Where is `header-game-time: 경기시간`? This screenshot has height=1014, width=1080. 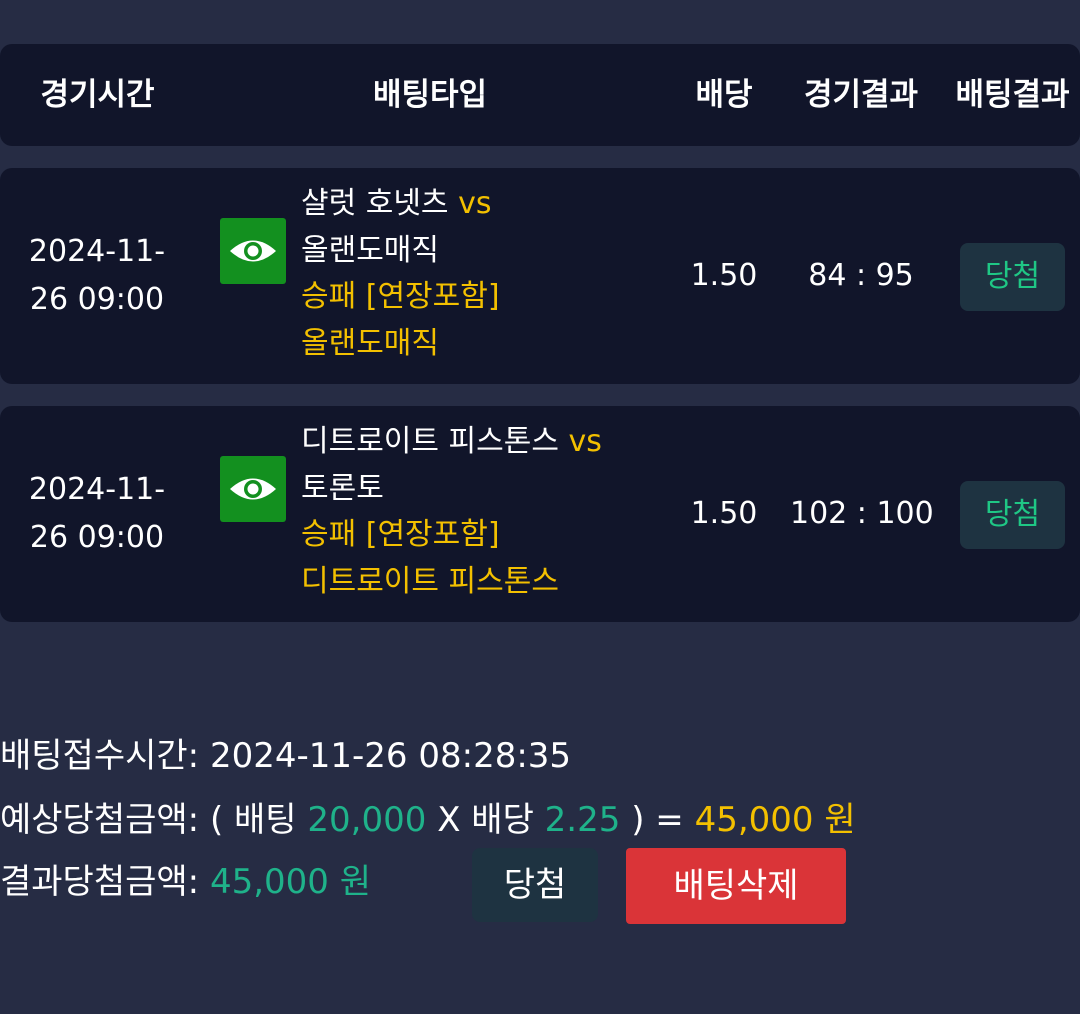
header-game-time: 경기시간 is located at coordinates (97, 95).